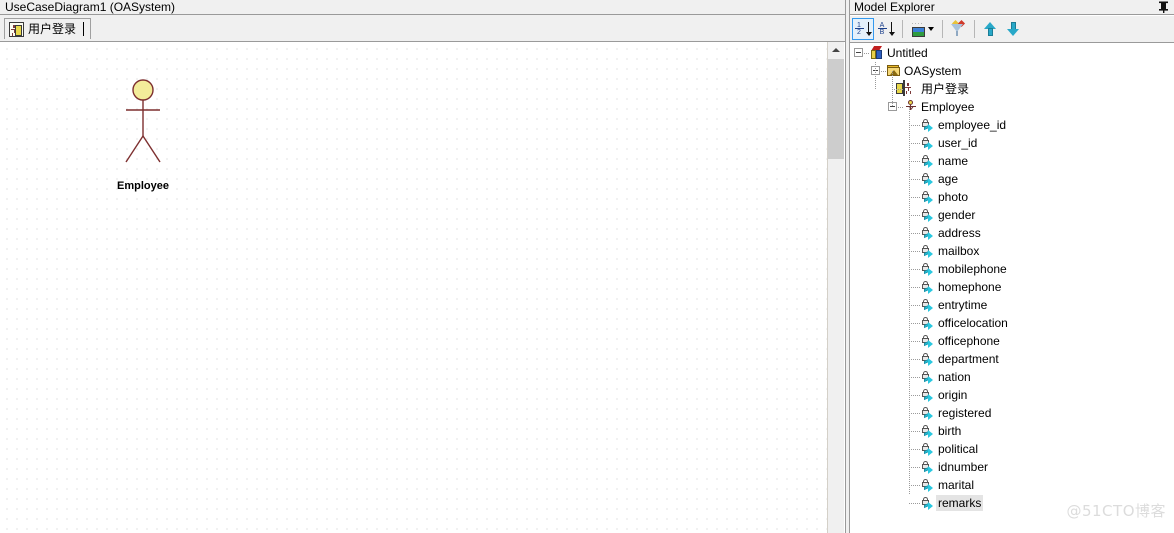  I want to click on tree-node-label: officephone, so click(969, 341).